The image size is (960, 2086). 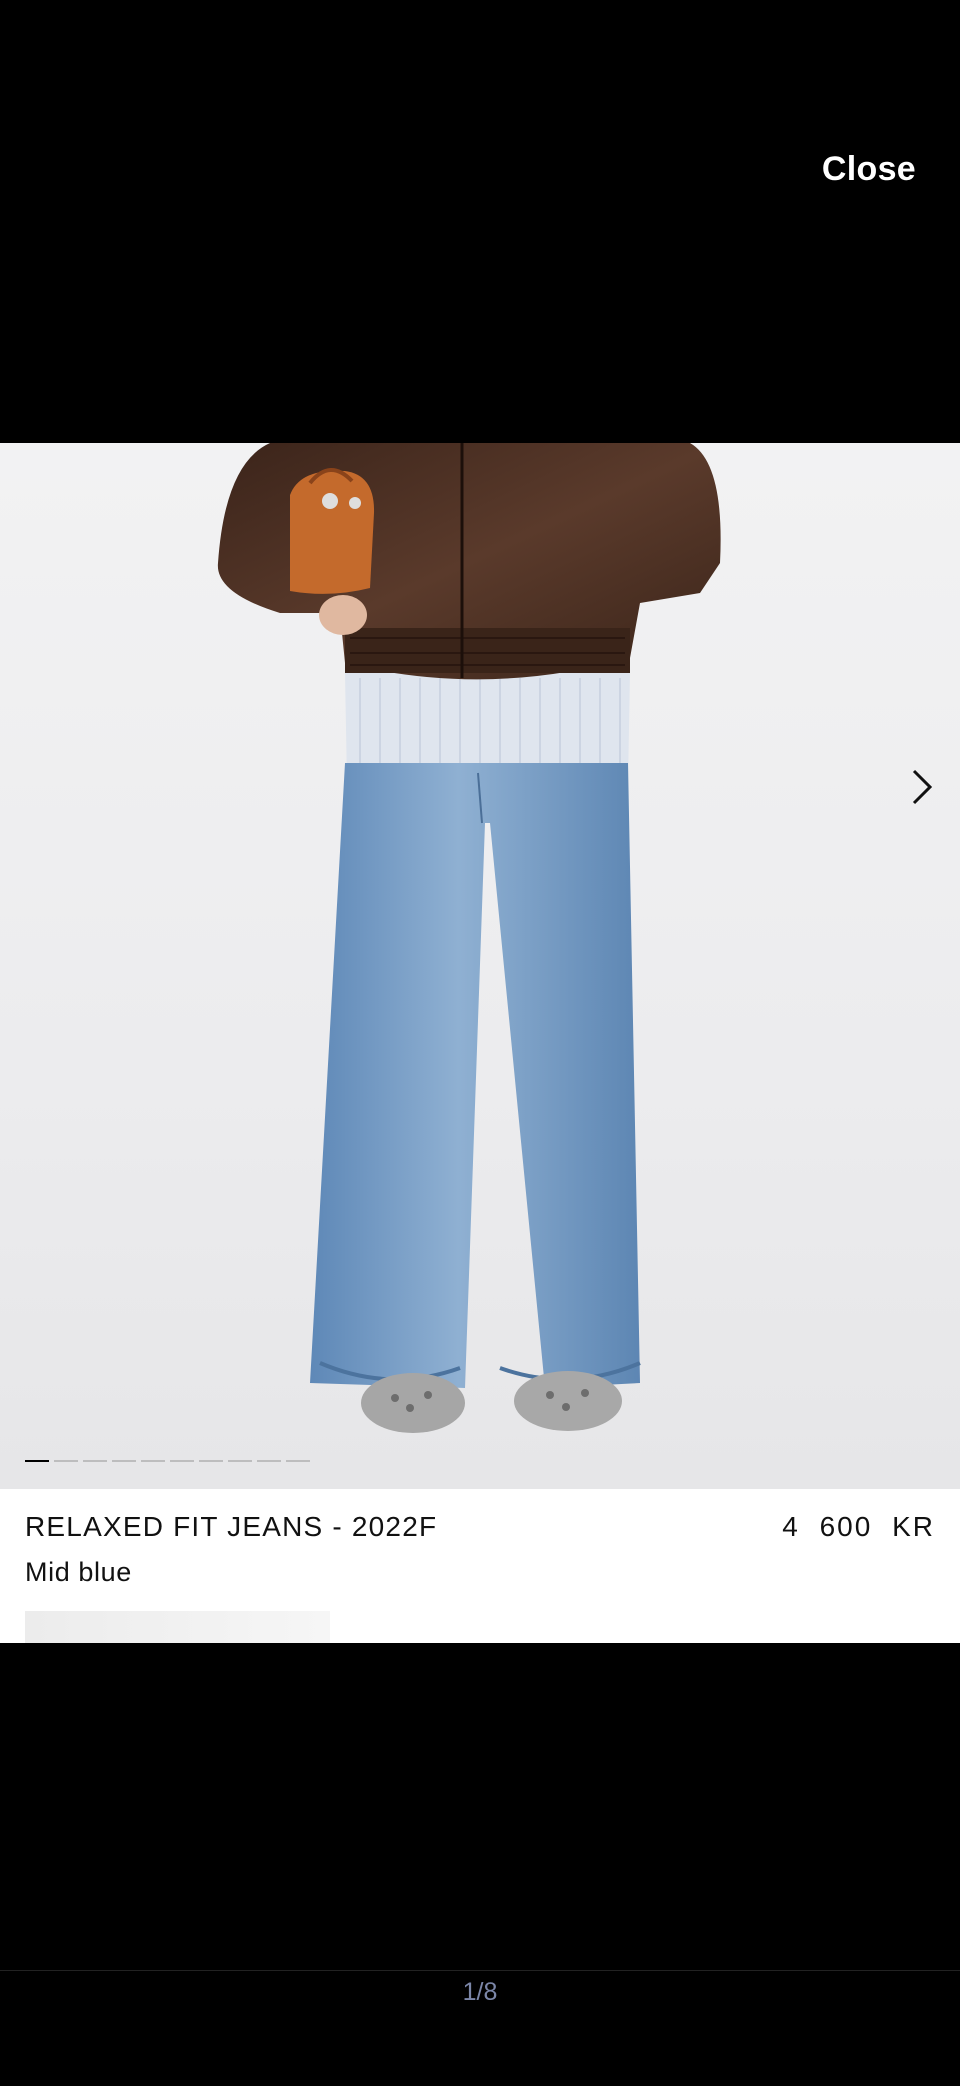 What do you see at coordinates (480, 1970) in the screenshot?
I see `footer-divider` at bounding box center [480, 1970].